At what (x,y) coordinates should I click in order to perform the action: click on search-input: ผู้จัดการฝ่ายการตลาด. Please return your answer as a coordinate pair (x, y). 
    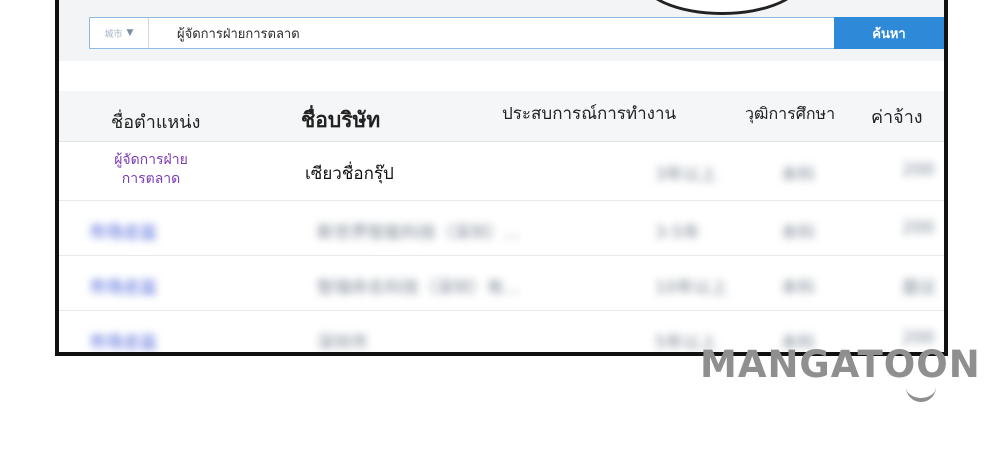
    Looking at the image, I should click on (530, 33).